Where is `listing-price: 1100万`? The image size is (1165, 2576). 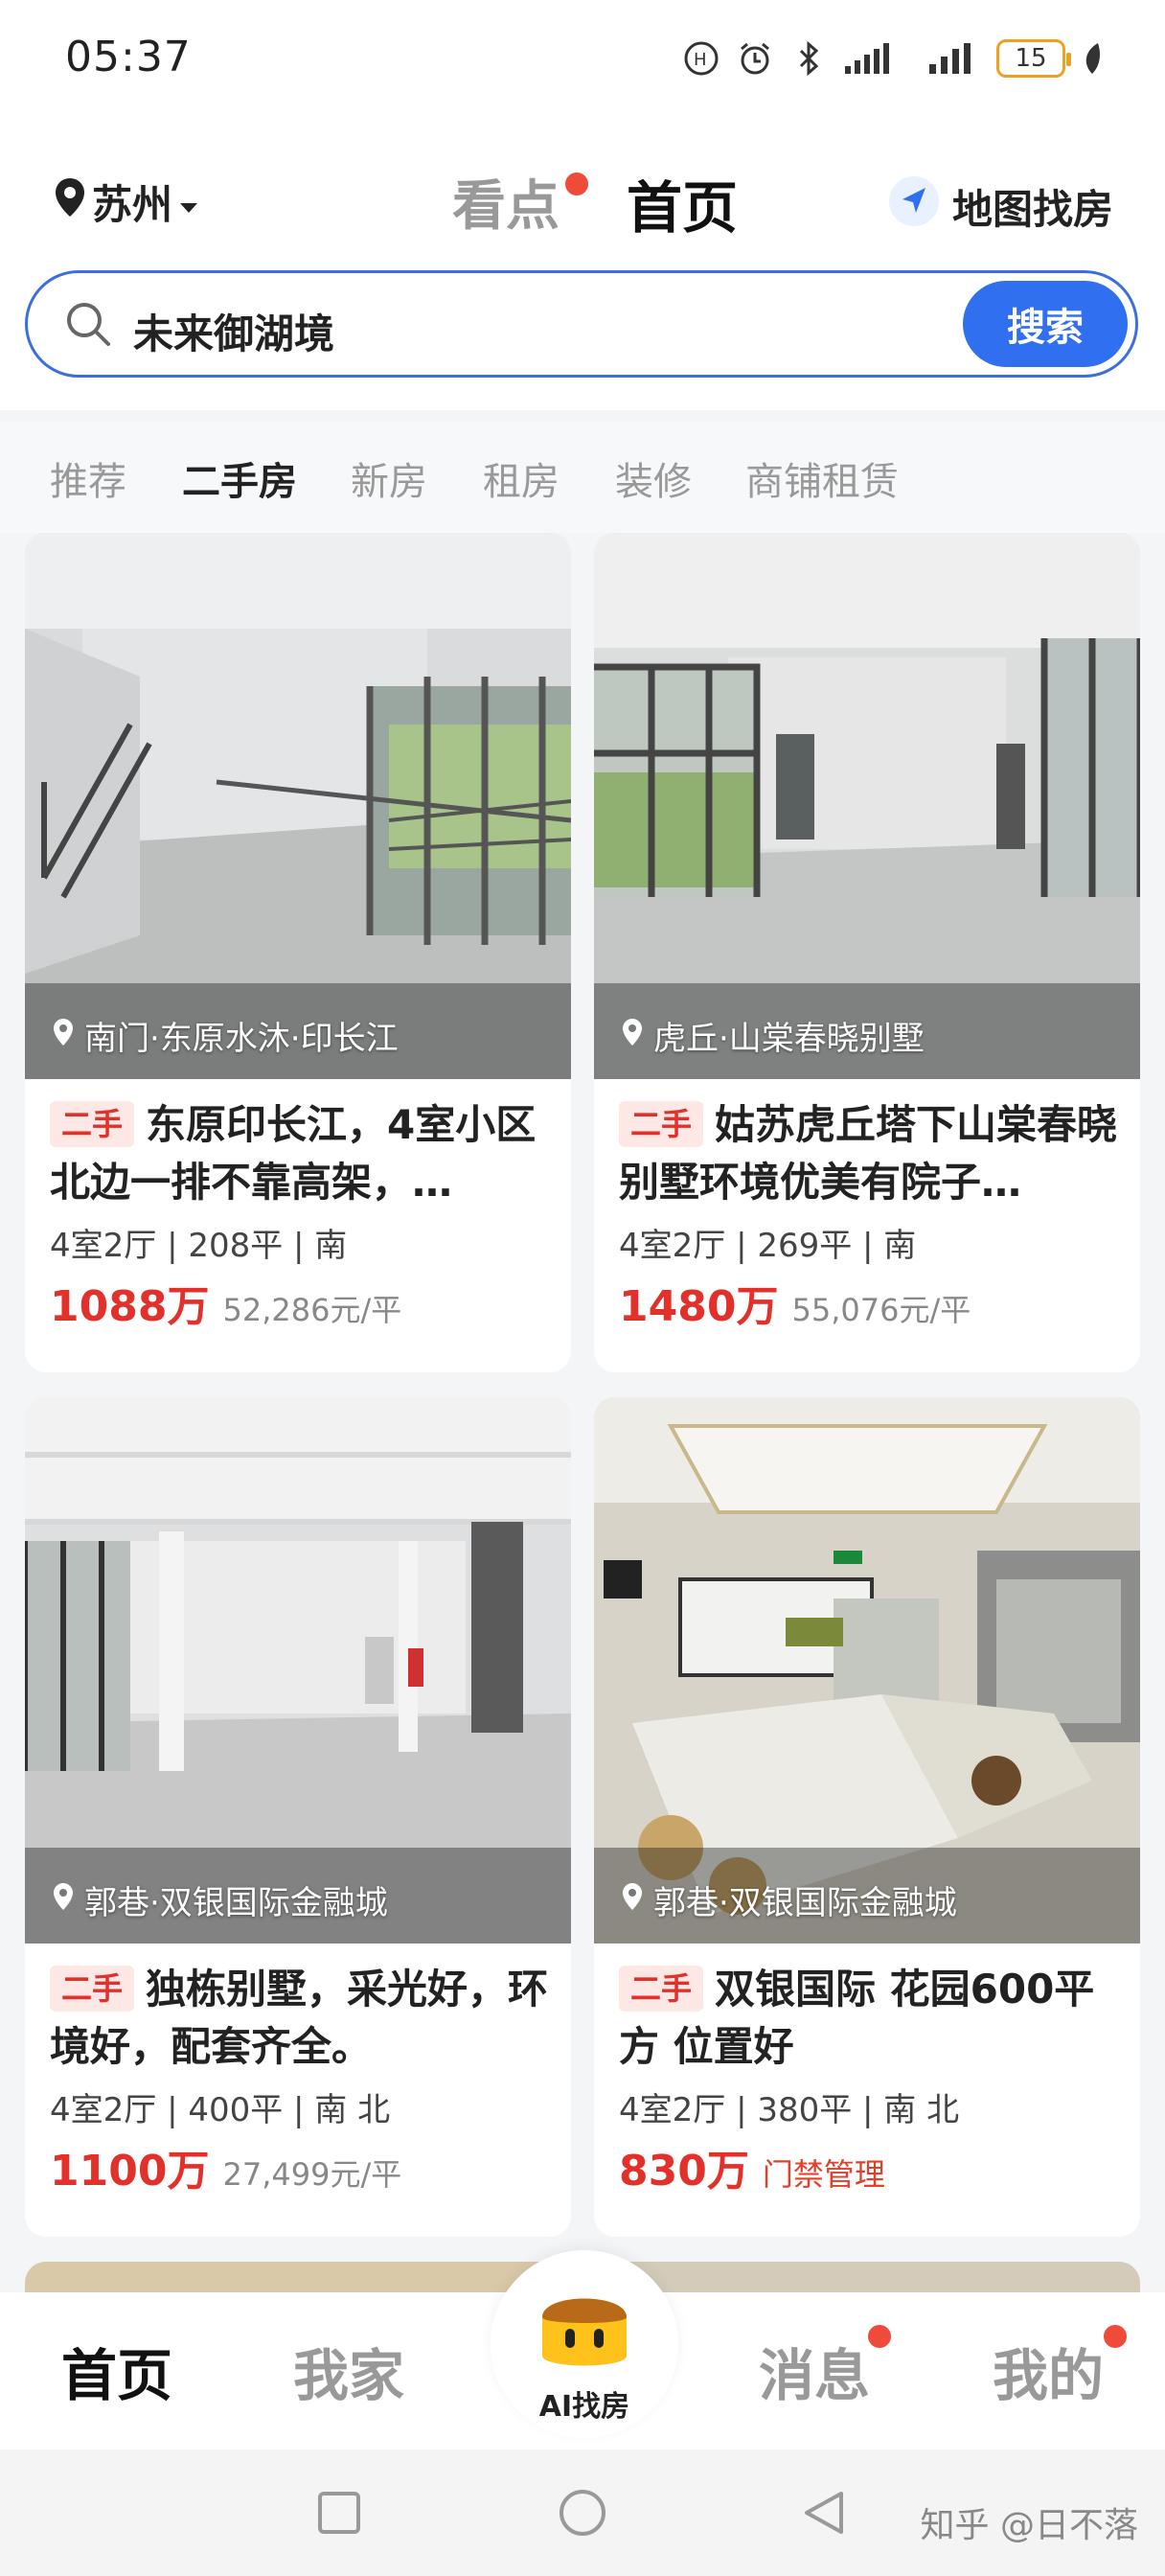
listing-price: 1100万 is located at coordinates (130, 2171).